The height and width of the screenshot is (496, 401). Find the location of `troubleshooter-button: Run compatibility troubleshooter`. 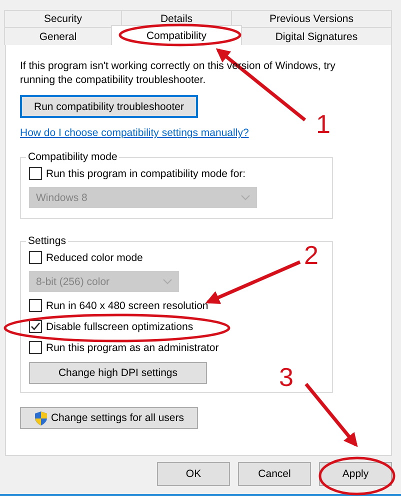

troubleshooter-button: Run compatibility troubleshooter is located at coordinates (109, 106).